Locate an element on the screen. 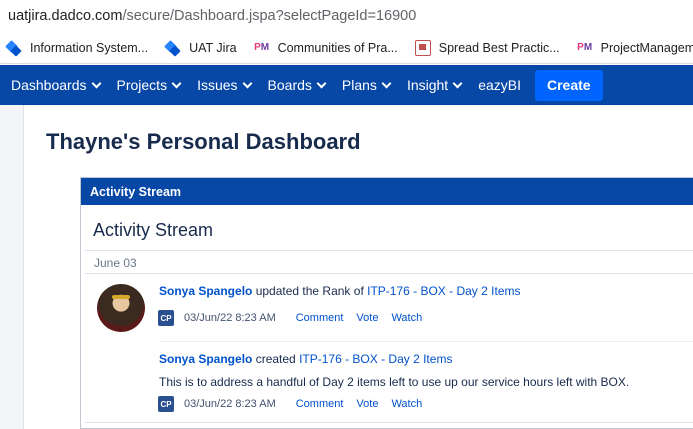  nav-insight: Insight is located at coordinates (434, 85).